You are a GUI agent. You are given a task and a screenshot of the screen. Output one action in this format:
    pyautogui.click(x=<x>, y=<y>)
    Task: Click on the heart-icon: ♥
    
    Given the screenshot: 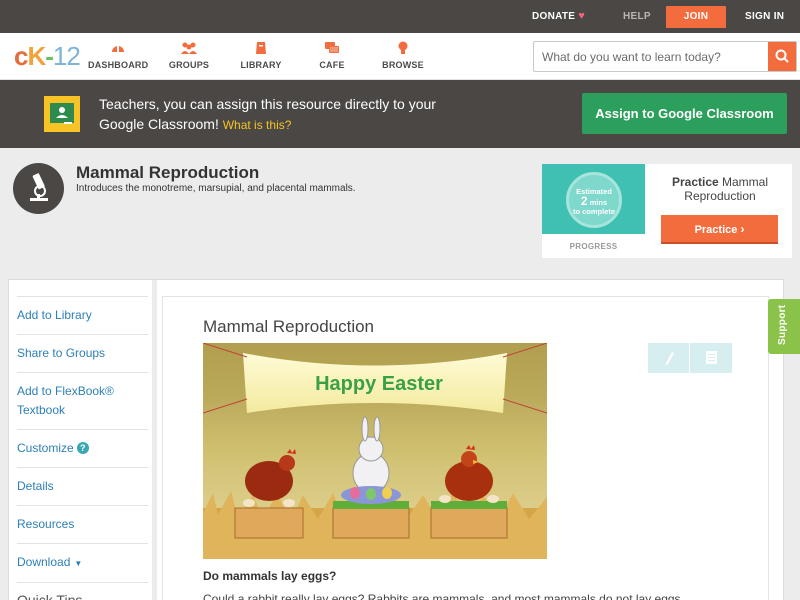 What is the action you would take?
    pyautogui.click(x=582, y=16)
    